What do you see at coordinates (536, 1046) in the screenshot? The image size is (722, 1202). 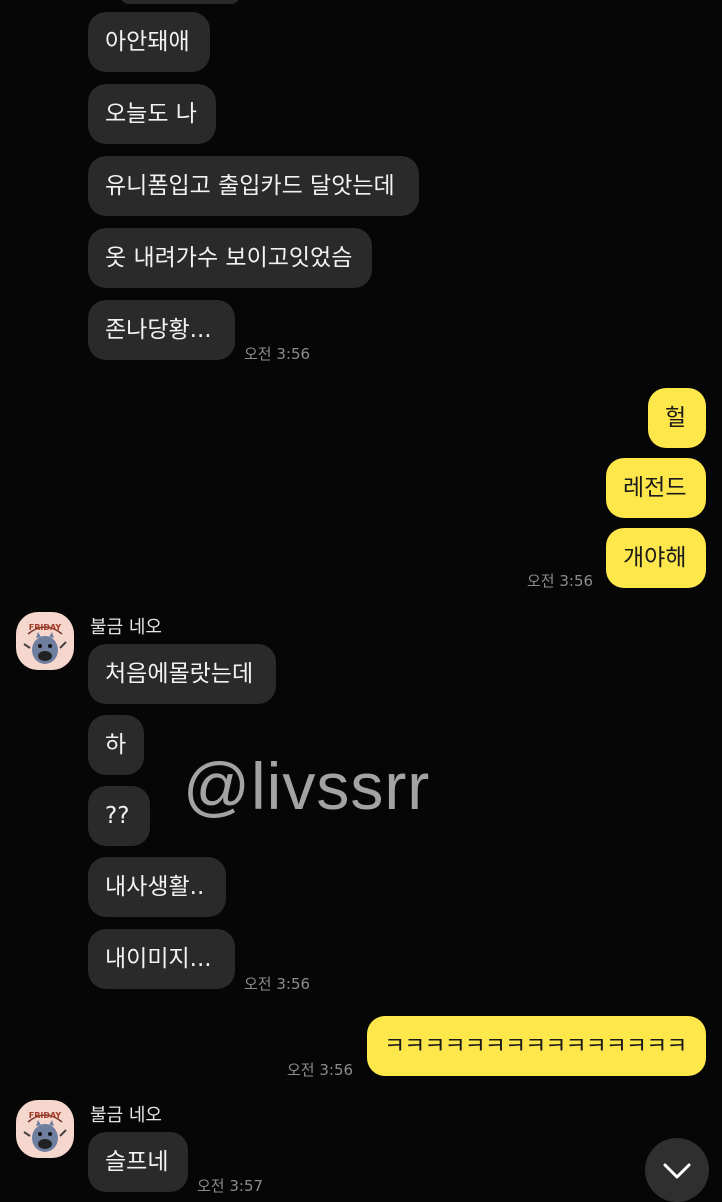 I see `outgoing-message-bubble: ㅋㅋㅋㅋㅋㅋㅋㅋㅋㅋㅋㅋㅋㅋㅋ` at bounding box center [536, 1046].